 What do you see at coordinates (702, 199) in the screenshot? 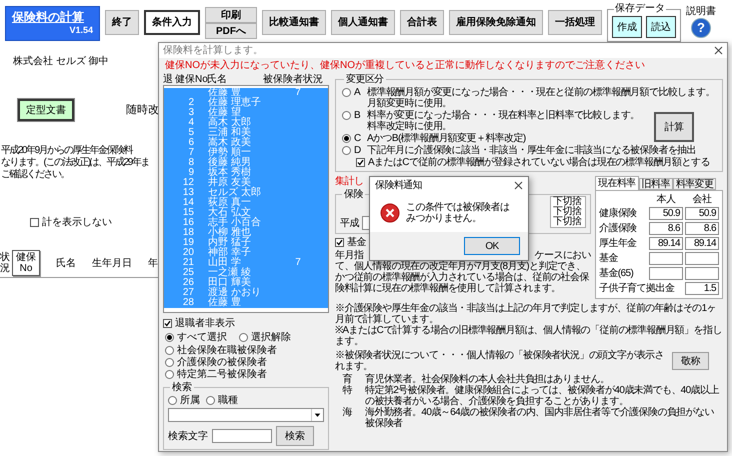
I see `rate-column-header: 会社` at bounding box center [702, 199].